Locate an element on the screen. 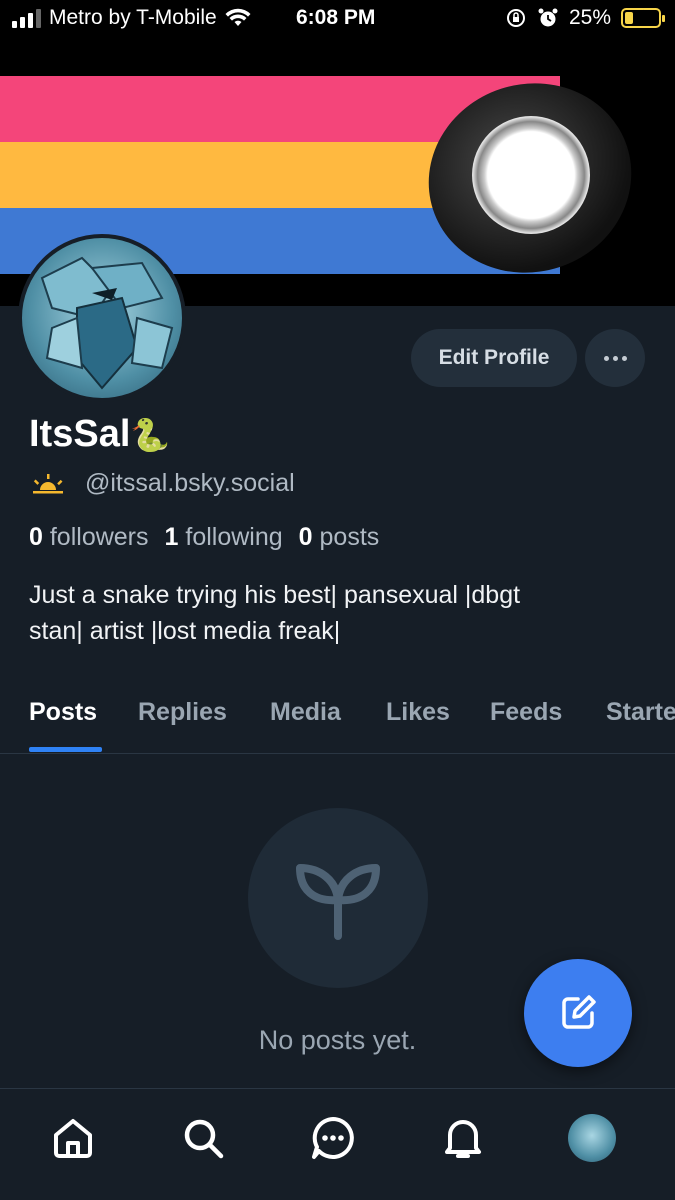  nav-home is located at coordinates (73, 1138).